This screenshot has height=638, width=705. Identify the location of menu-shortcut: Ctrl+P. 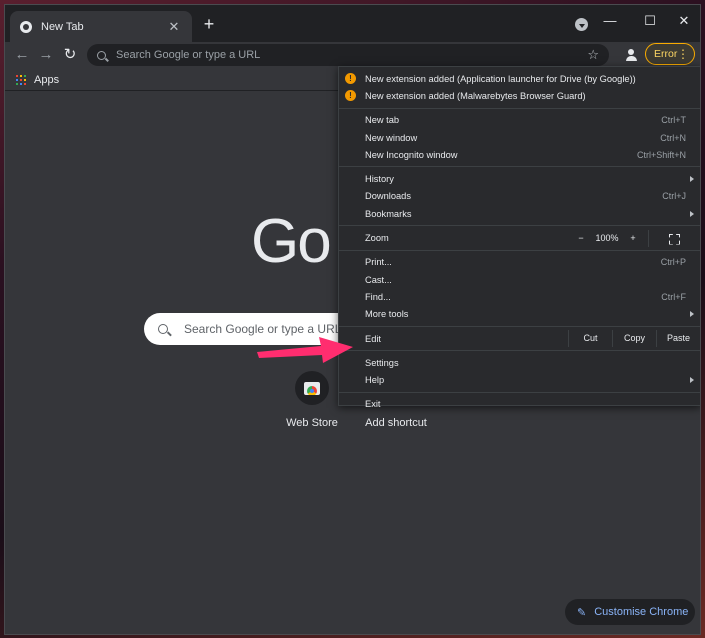
(673, 262).